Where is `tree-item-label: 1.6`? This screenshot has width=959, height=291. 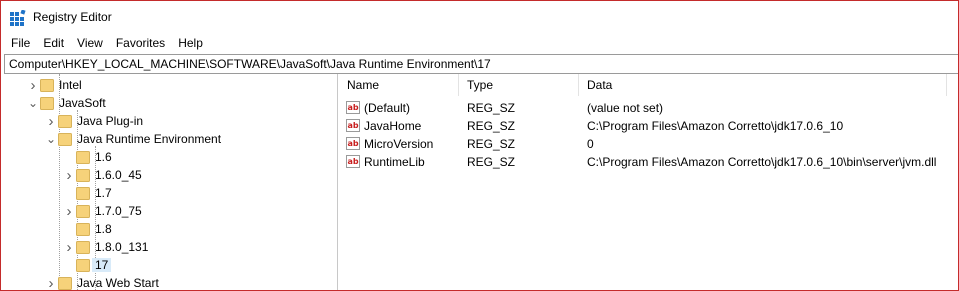 tree-item-label: 1.6 is located at coordinates (103, 157).